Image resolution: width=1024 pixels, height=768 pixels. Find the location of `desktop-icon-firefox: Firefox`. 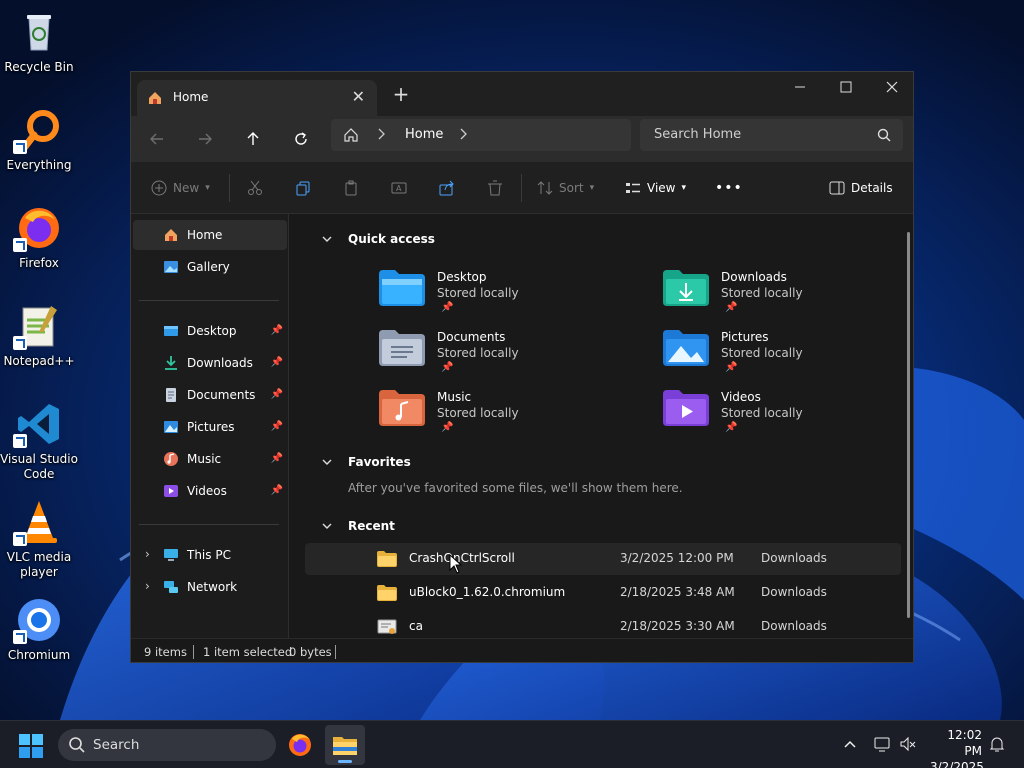

desktop-icon-firefox: Firefox is located at coordinates (39, 237).